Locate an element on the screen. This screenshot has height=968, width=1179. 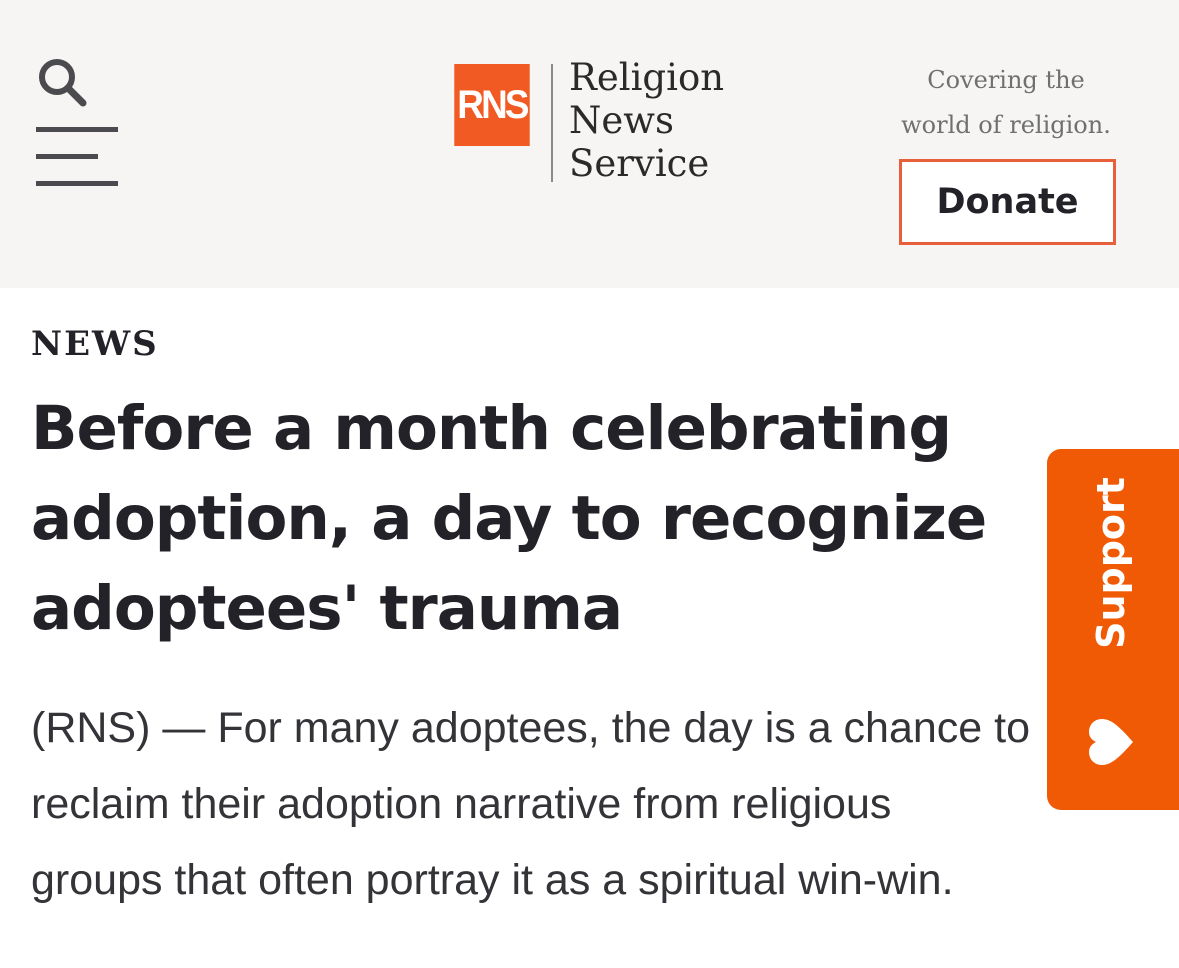
logo-wordmark: Religion News Service is located at coordinates (646, 120).